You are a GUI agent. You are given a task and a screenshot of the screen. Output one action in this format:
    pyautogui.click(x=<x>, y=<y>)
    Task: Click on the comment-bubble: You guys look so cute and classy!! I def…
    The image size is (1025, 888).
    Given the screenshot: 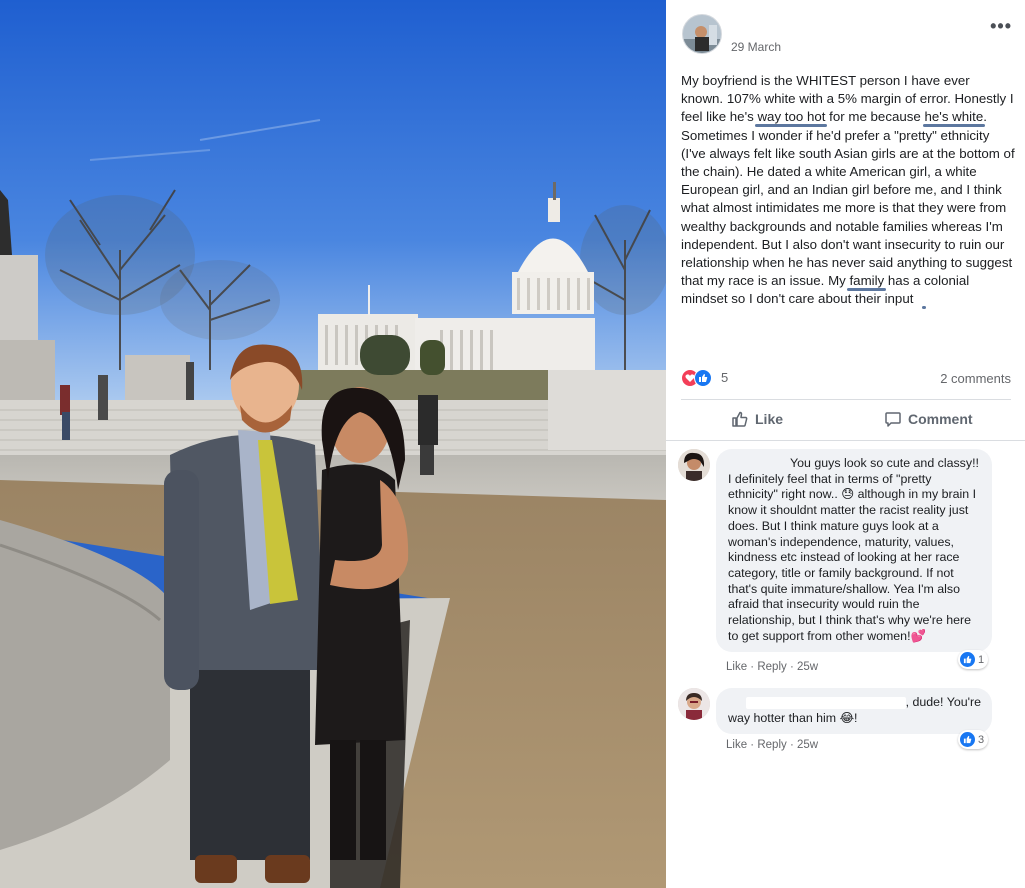 What is the action you would take?
    pyautogui.click(x=854, y=551)
    